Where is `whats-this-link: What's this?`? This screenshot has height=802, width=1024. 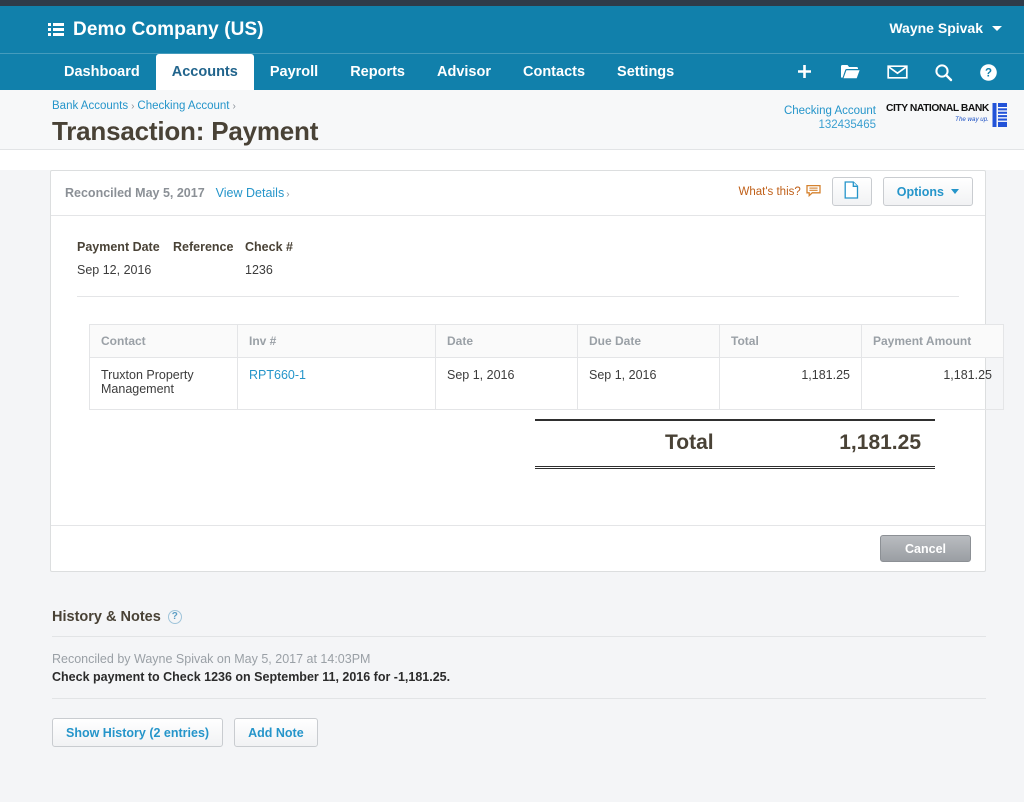 whats-this-link: What's this? is located at coordinates (780, 192).